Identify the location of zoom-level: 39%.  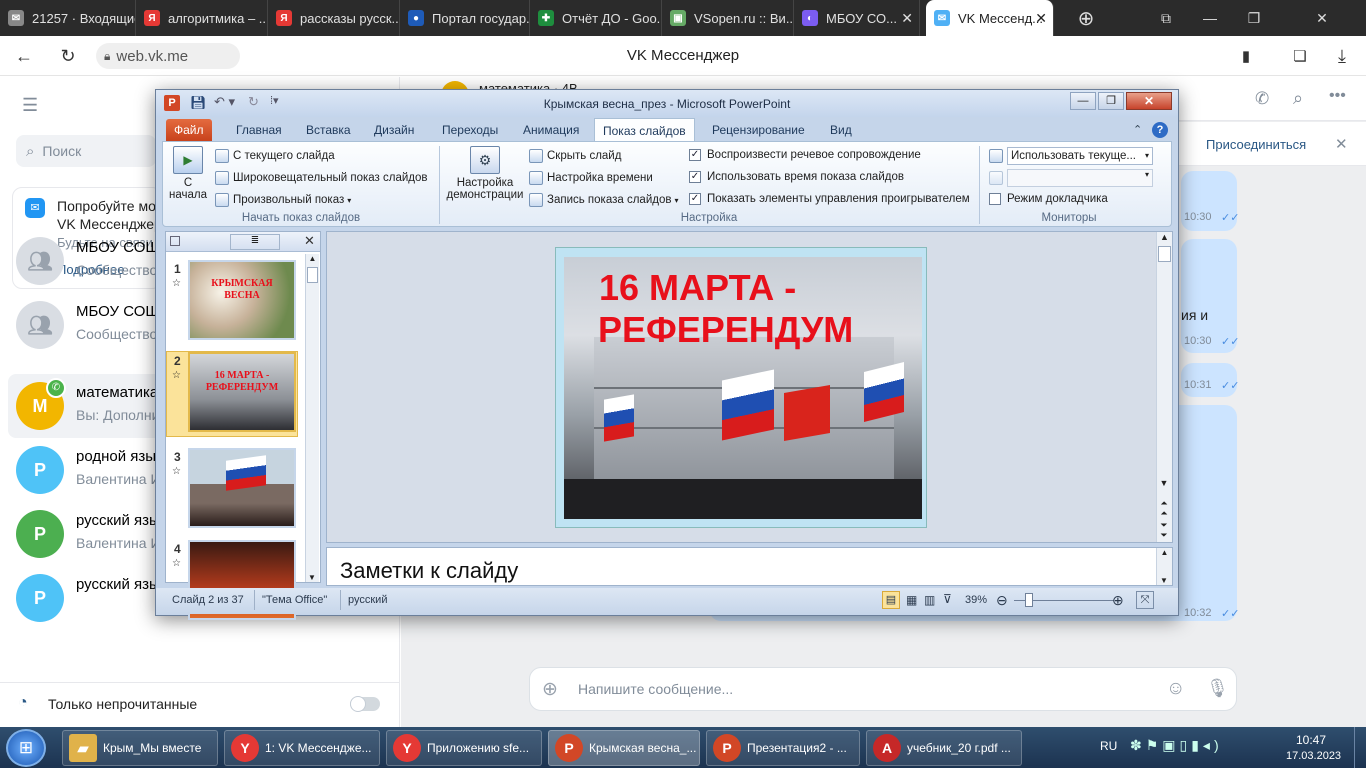
(976, 600).